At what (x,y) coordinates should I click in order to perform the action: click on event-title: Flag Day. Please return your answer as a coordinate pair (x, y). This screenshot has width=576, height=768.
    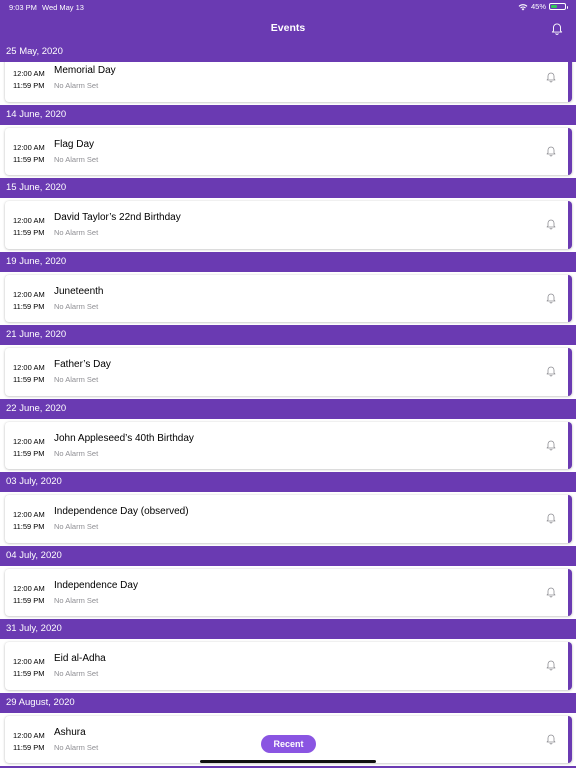
    Looking at the image, I should click on (74, 144).